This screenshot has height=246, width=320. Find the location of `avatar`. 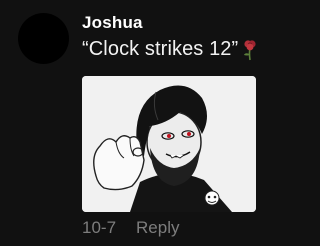

avatar is located at coordinates (43, 38).